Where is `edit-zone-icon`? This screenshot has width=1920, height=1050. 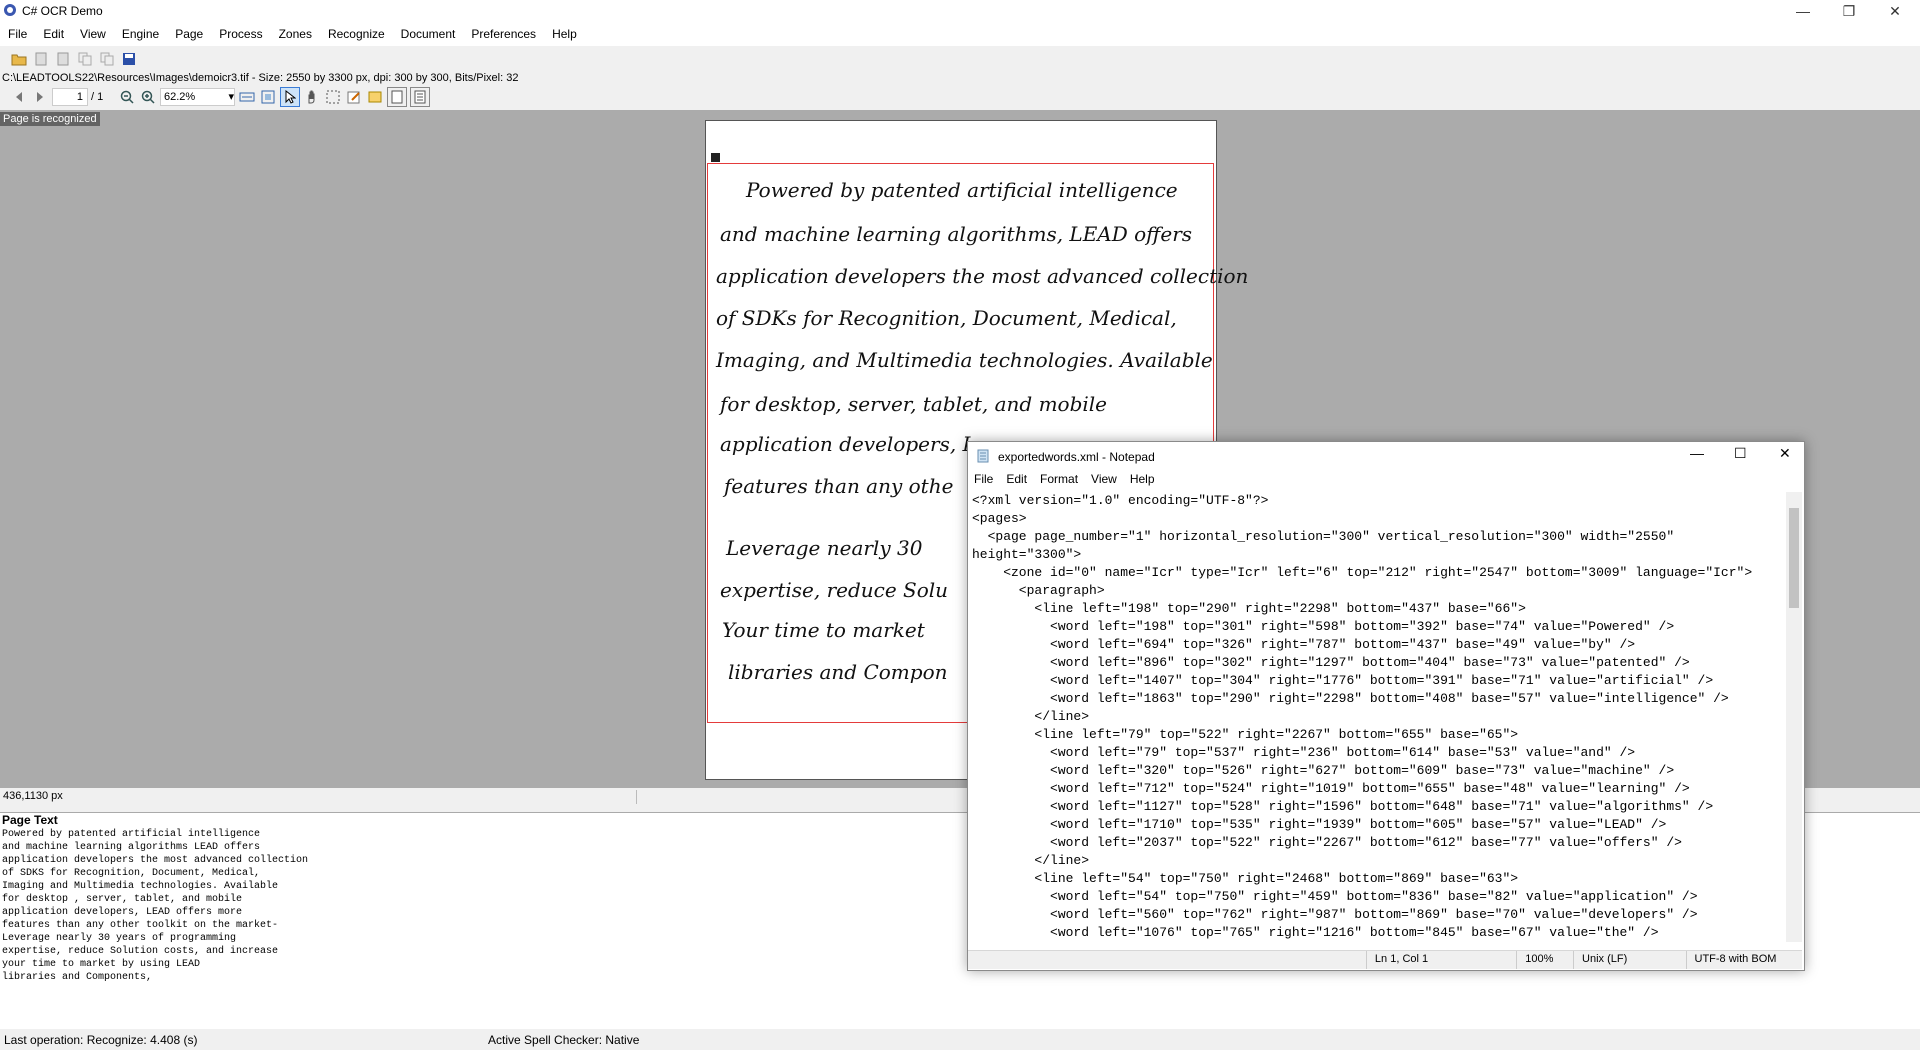 edit-zone-icon is located at coordinates (354, 97).